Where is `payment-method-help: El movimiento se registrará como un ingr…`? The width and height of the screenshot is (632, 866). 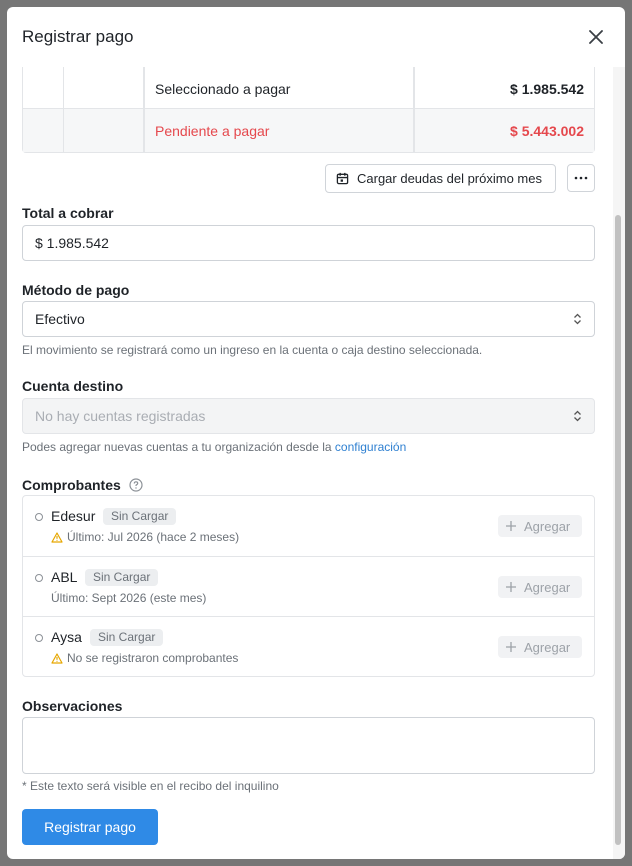
payment-method-help: El movimiento se registrará como un ingr… is located at coordinates (252, 350).